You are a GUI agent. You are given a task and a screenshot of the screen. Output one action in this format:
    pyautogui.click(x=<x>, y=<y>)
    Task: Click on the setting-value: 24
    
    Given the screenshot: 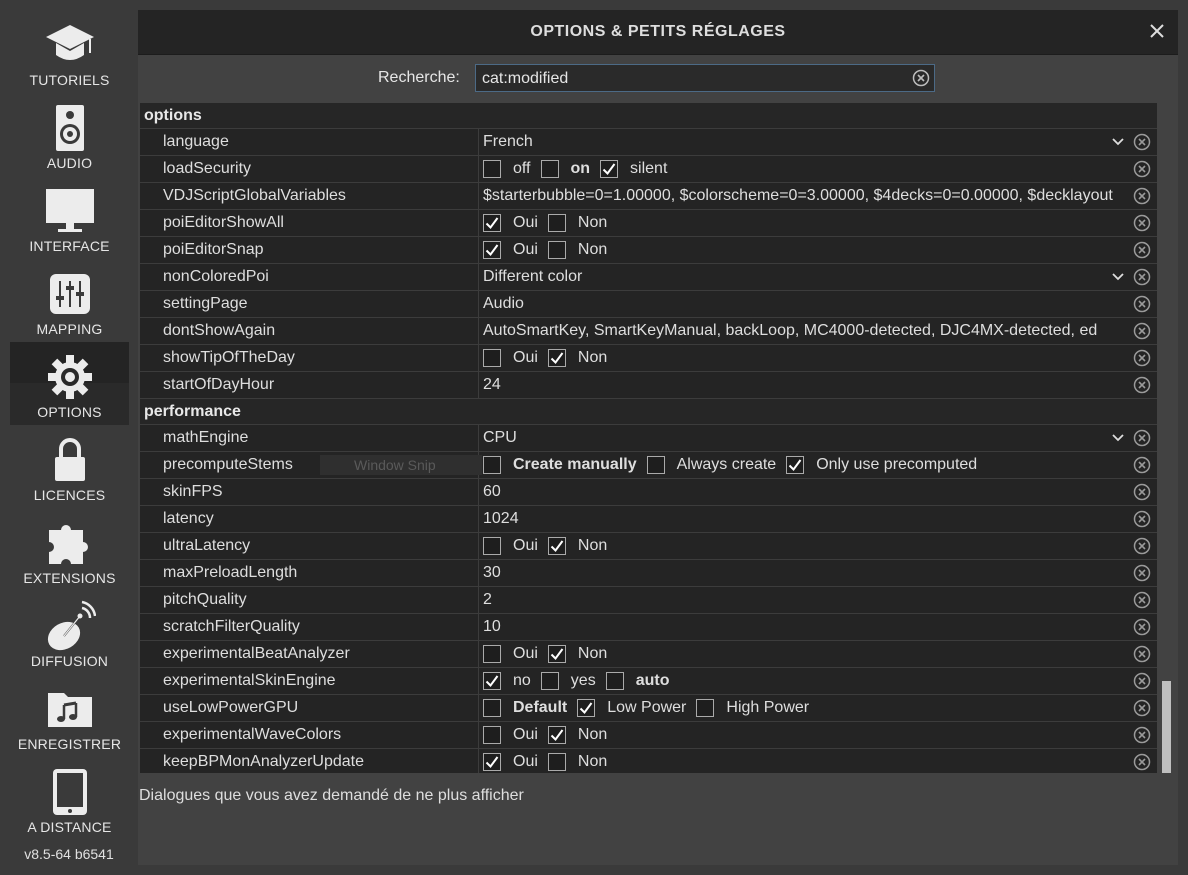 What is the action you would take?
    pyautogui.click(x=804, y=385)
    